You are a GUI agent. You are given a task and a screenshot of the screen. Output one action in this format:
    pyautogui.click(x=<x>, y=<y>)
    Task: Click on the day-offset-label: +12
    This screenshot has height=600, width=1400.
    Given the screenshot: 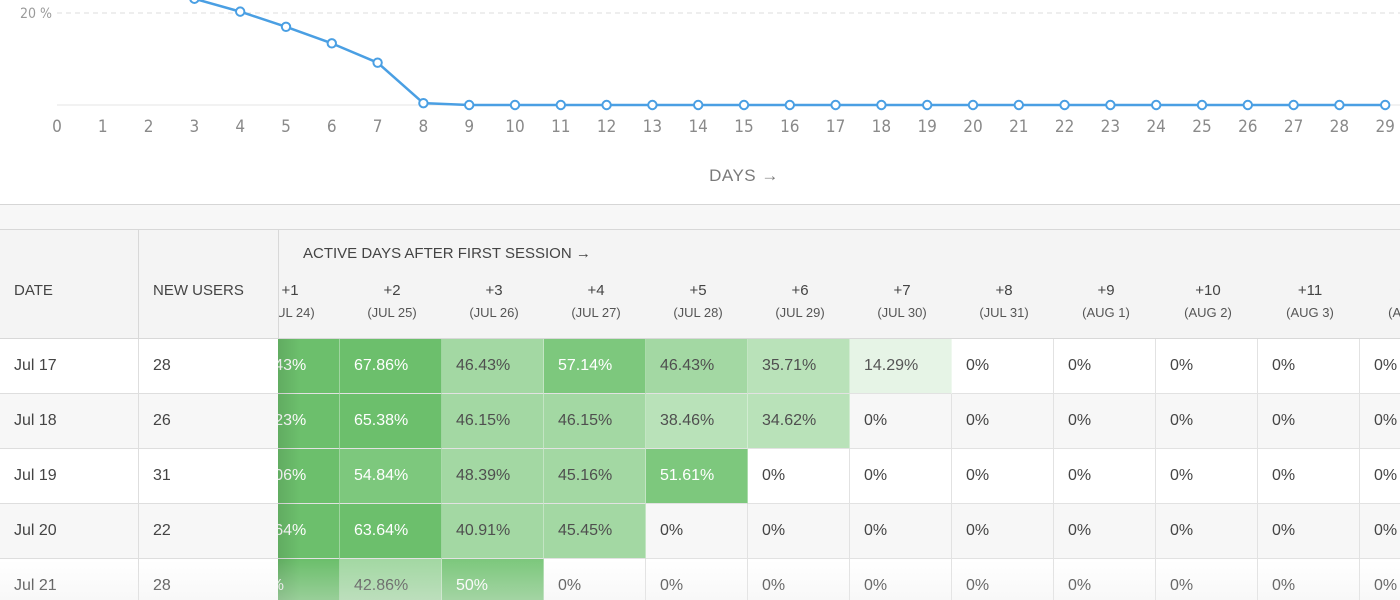 What is the action you would take?
    pyautogui.click(x=1380, y=290)
    